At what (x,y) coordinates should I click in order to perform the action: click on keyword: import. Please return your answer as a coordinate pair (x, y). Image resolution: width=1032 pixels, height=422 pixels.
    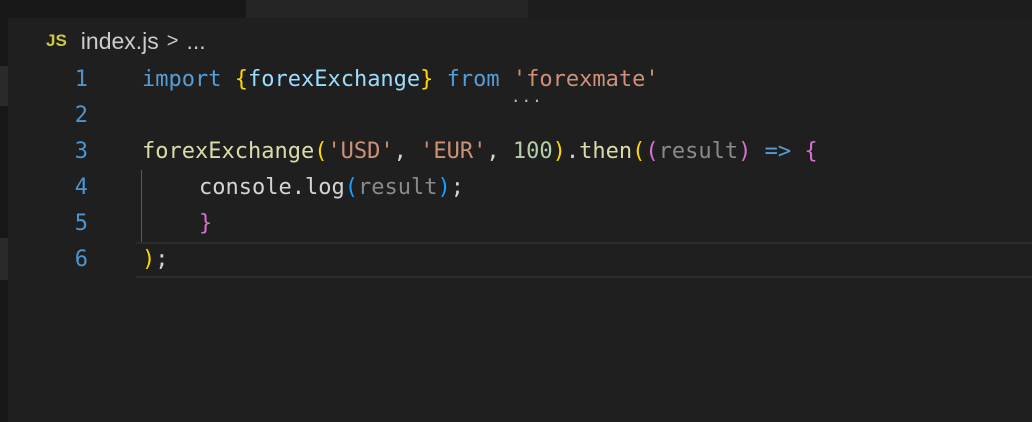
    Looking at the image, I should click on (182, 79).